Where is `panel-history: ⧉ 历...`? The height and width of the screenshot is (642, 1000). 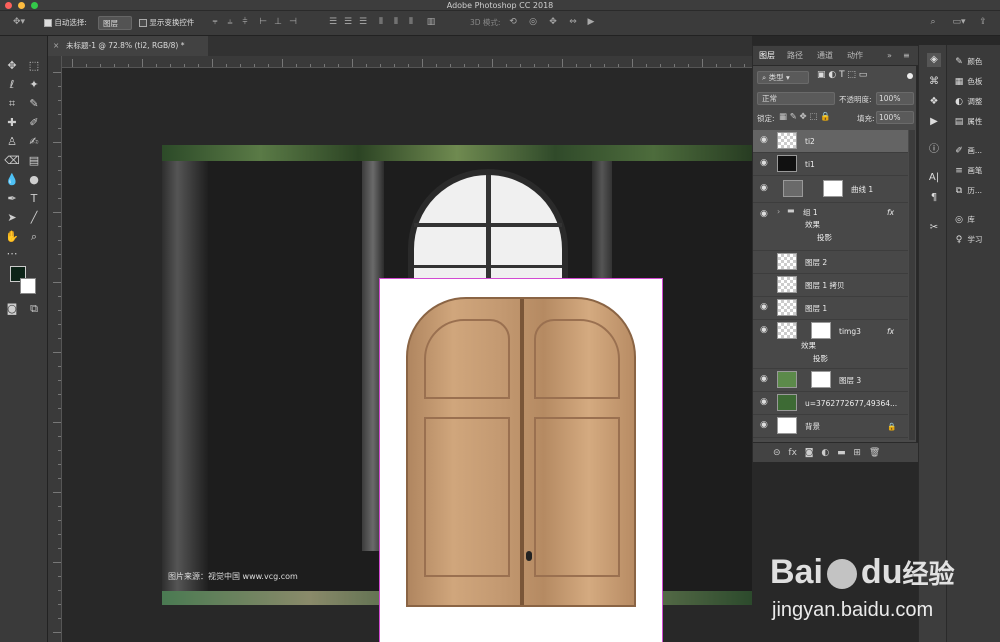
panel-history: ⧉ 历... is located at coordinates (967, 191).